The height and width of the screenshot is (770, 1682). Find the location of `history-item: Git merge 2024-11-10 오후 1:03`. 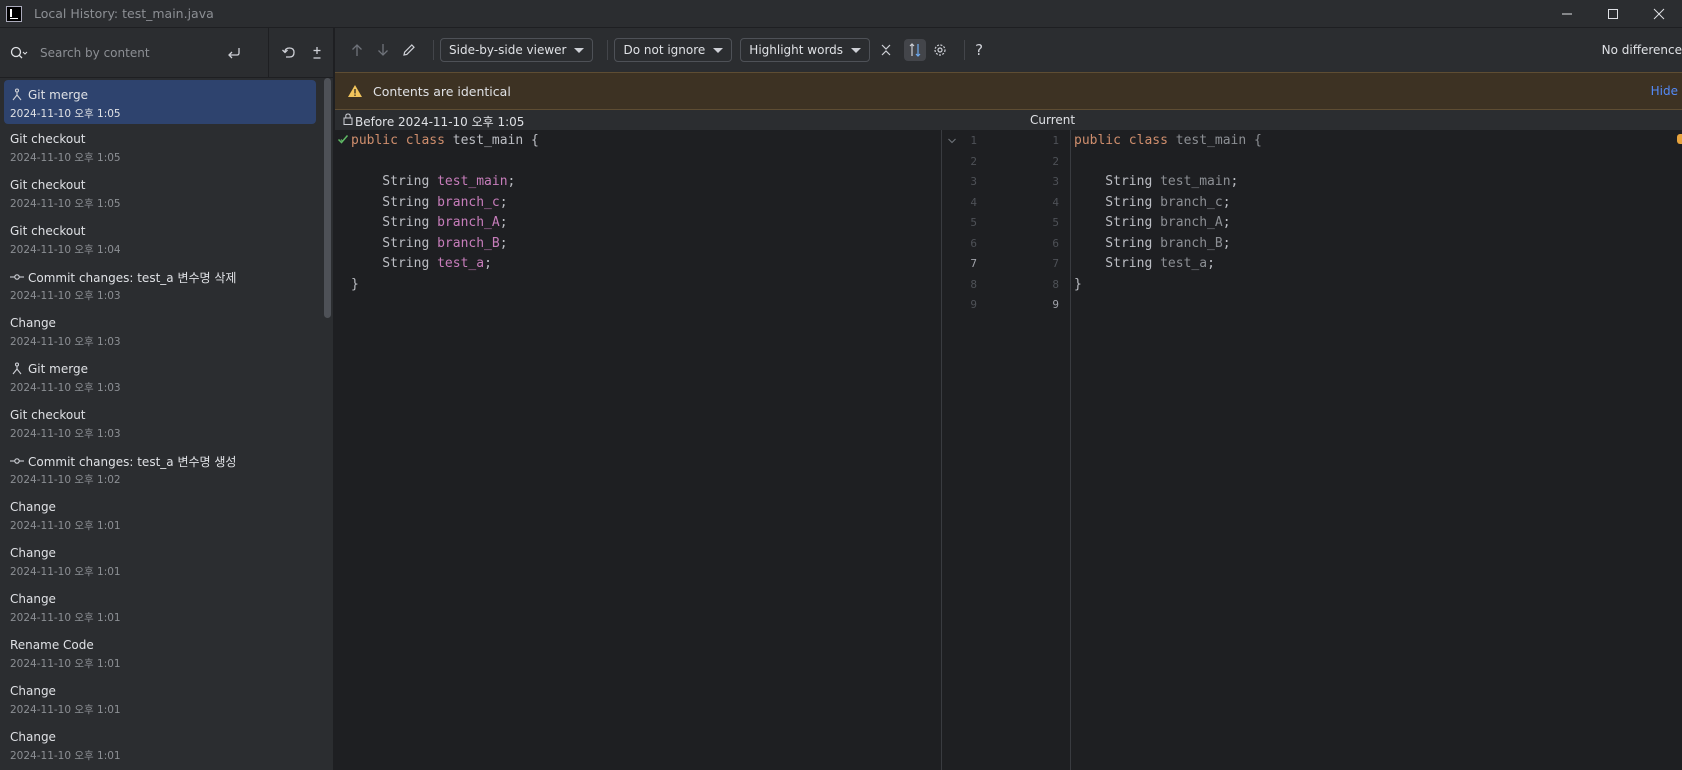

history-item: Git merge 2024-11-10 오후 1:03 is located at coordinates (158, 377).